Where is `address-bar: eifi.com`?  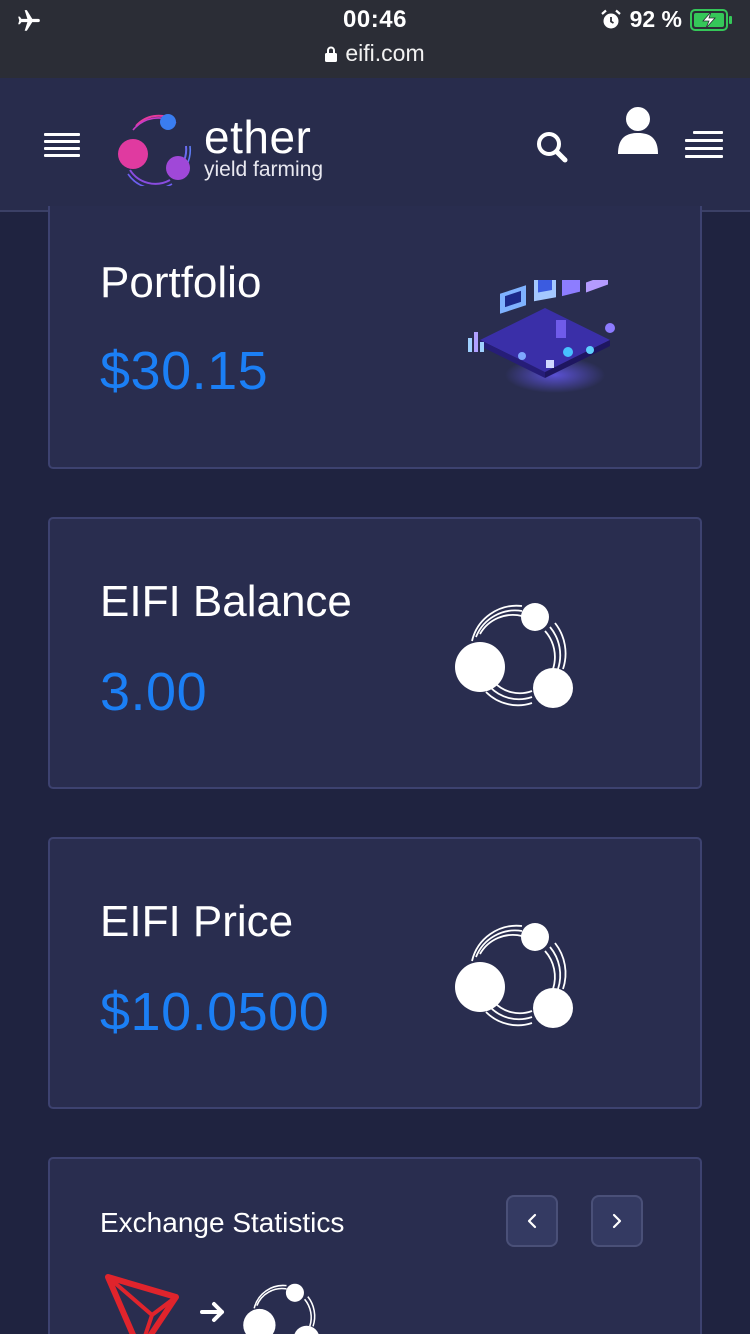 address-bar: eifi.com is located at coordinates (375, 53).